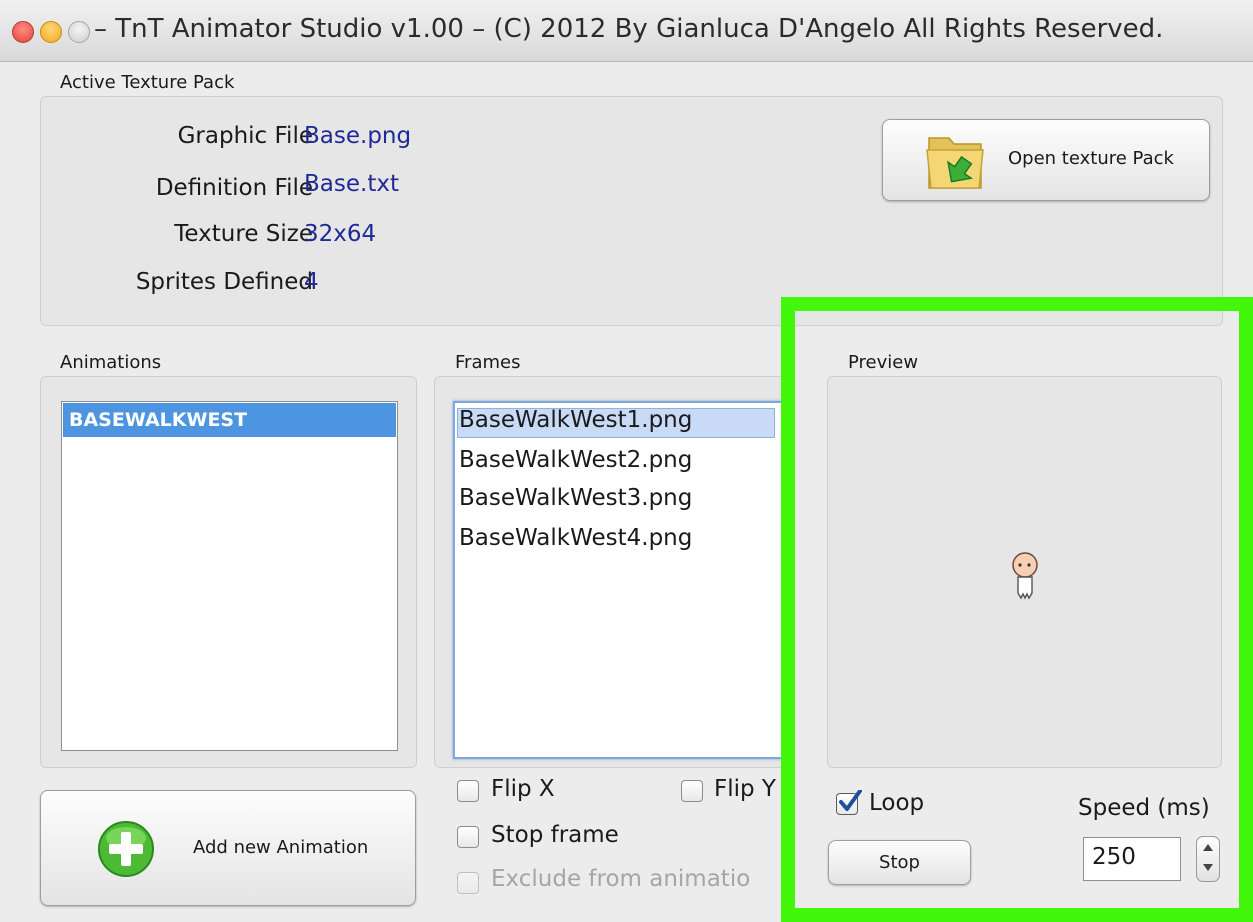  Describe the element at coordinates (555, 835) in the screenshot. I see `stop-frame-label: Stop frame` at that location.